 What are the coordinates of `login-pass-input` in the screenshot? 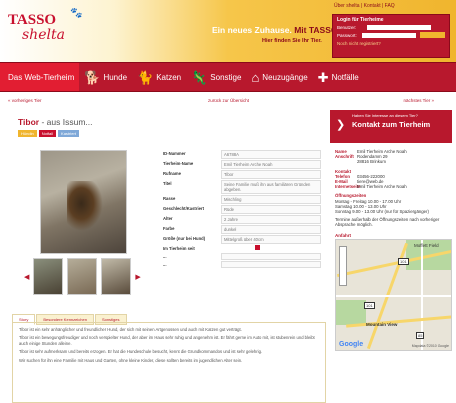 It's located at (389, 35).